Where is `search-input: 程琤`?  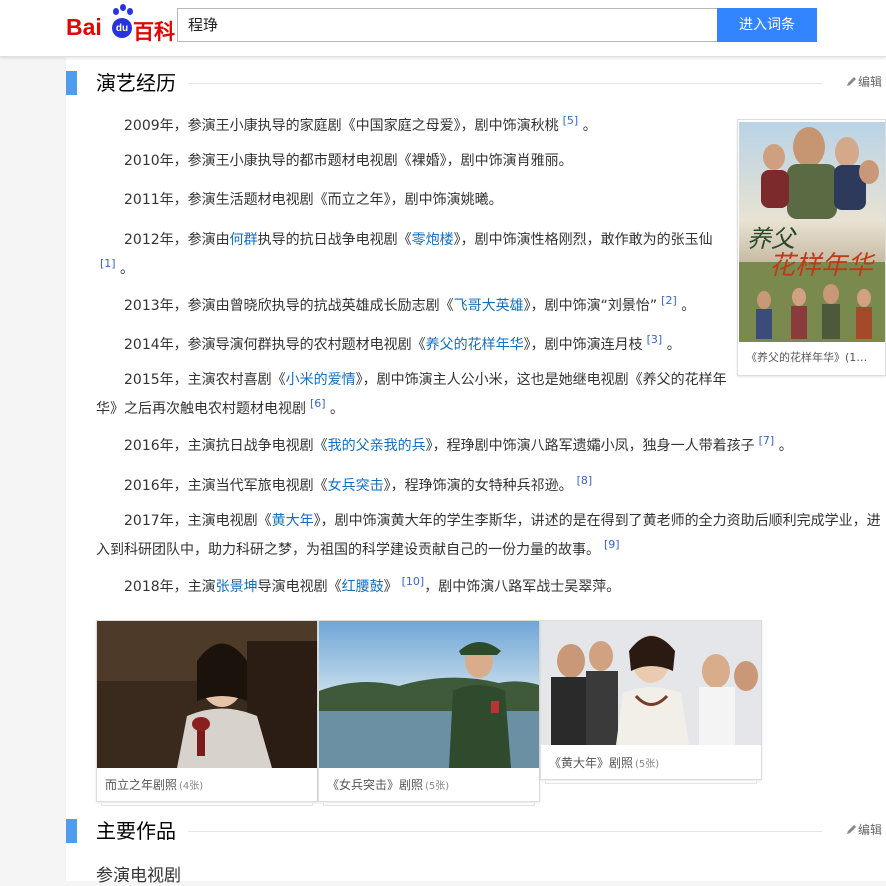 search-input: 程琤 is located at coordinates (447, 25).